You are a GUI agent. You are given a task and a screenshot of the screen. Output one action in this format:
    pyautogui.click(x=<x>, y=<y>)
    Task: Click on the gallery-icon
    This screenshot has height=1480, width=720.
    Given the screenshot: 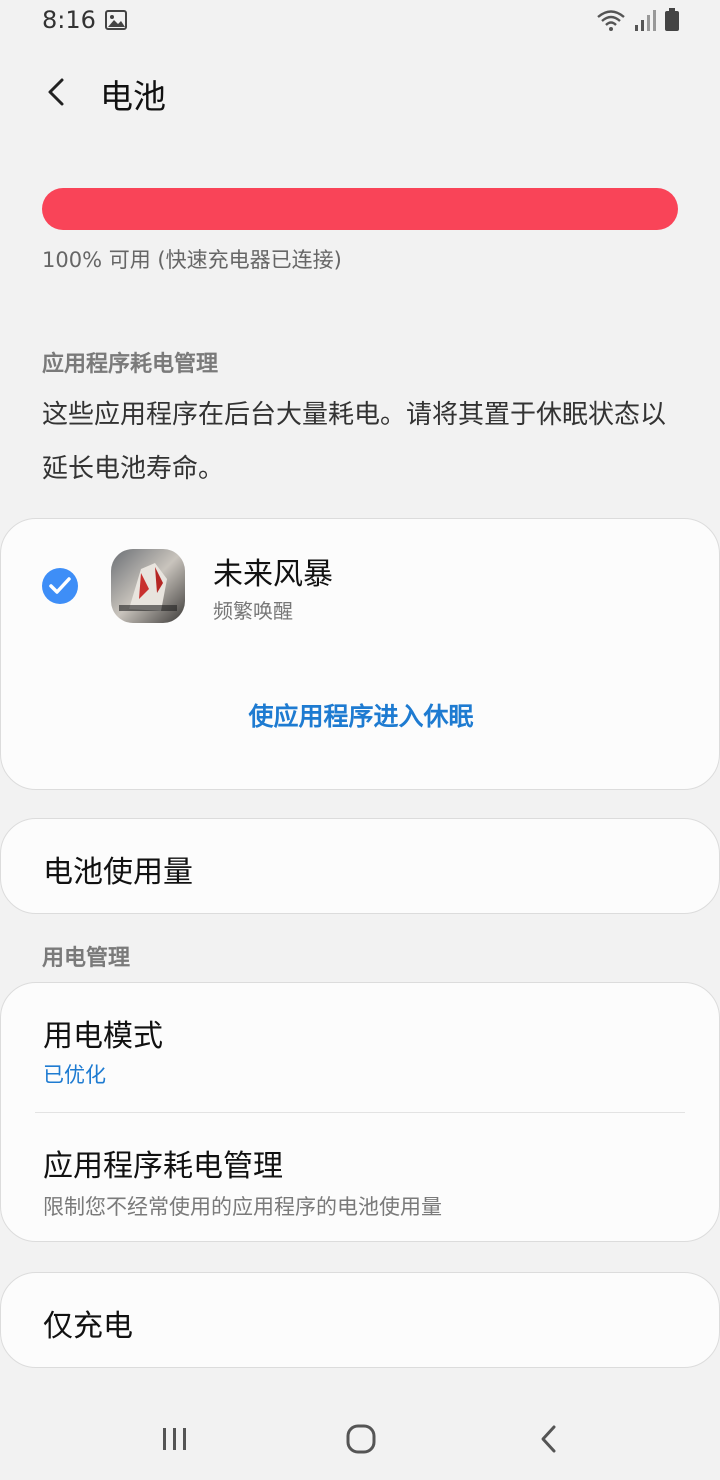 What is the action you would take?
    pyautogui.click(x=116, y=20)
    